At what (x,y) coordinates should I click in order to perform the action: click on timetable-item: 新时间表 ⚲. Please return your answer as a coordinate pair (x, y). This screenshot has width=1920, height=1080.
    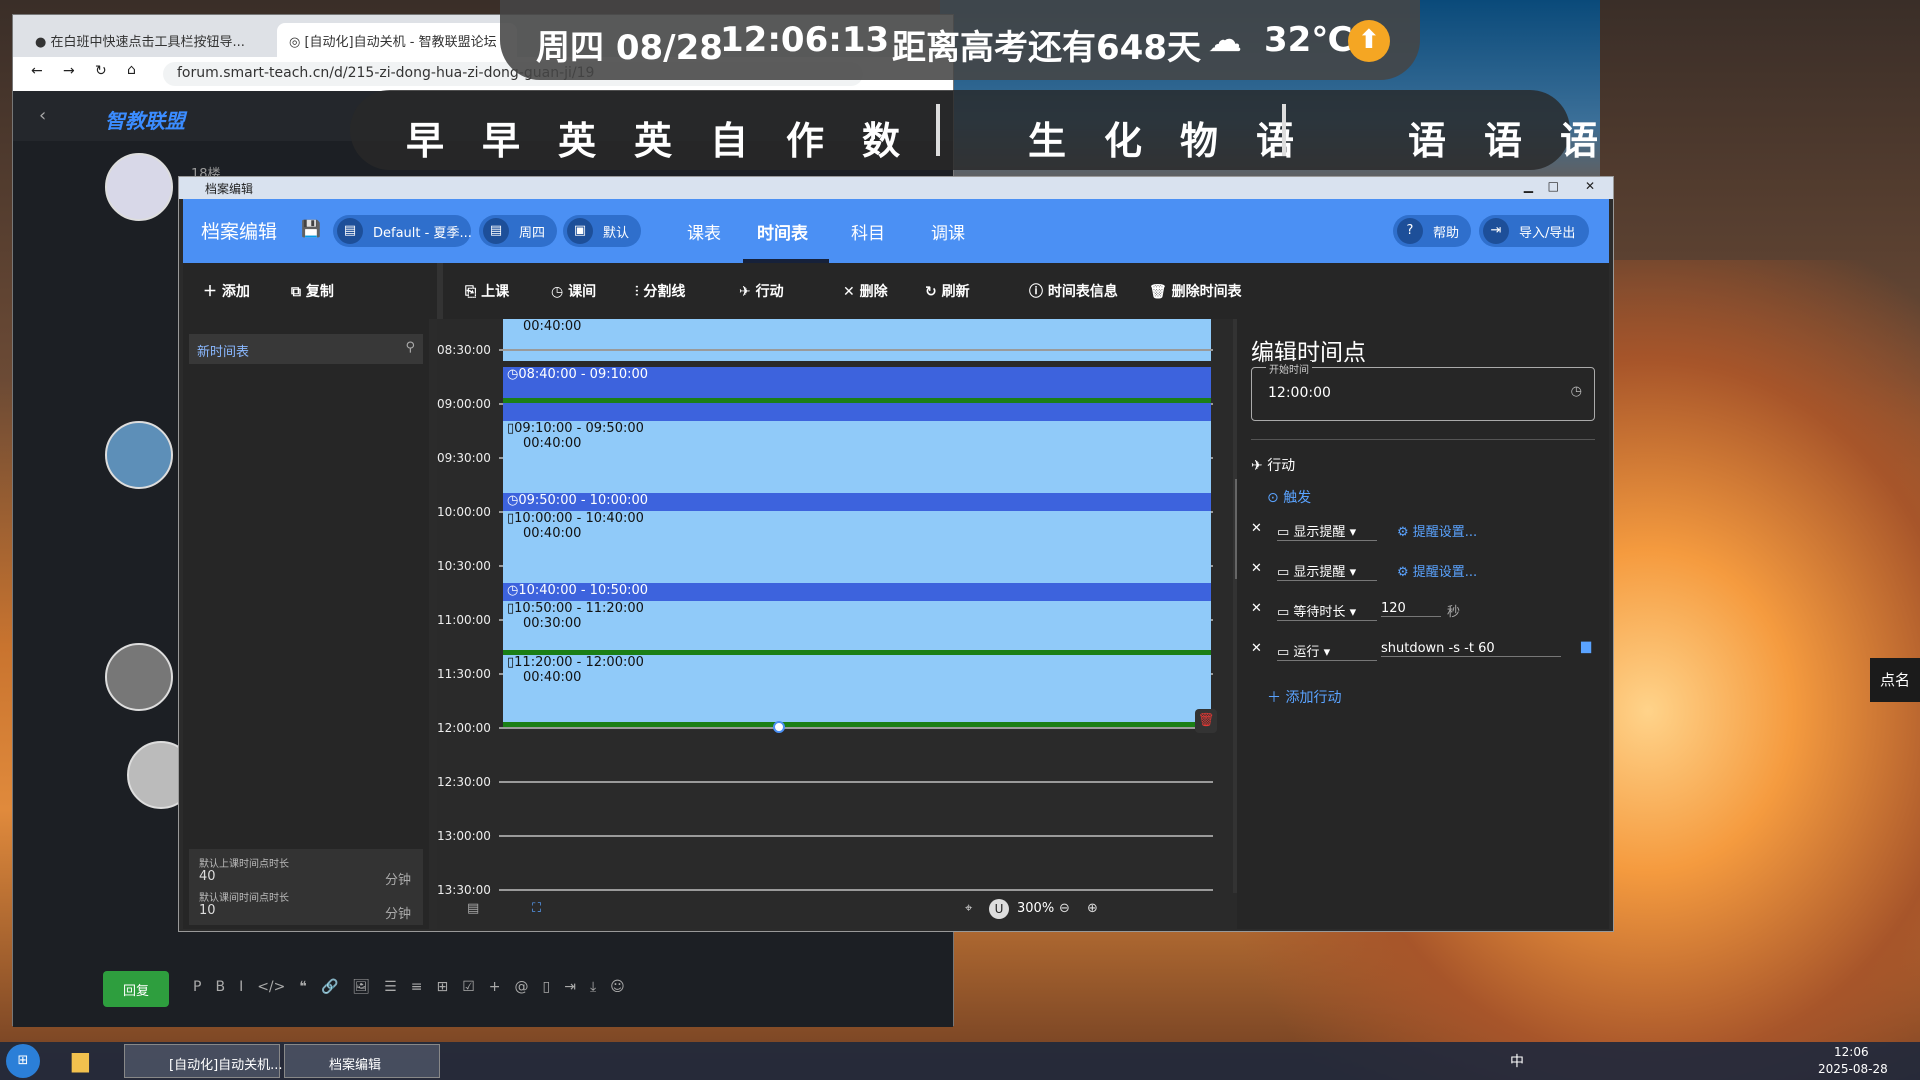
    Looking at the image, I should click on (306, 349).